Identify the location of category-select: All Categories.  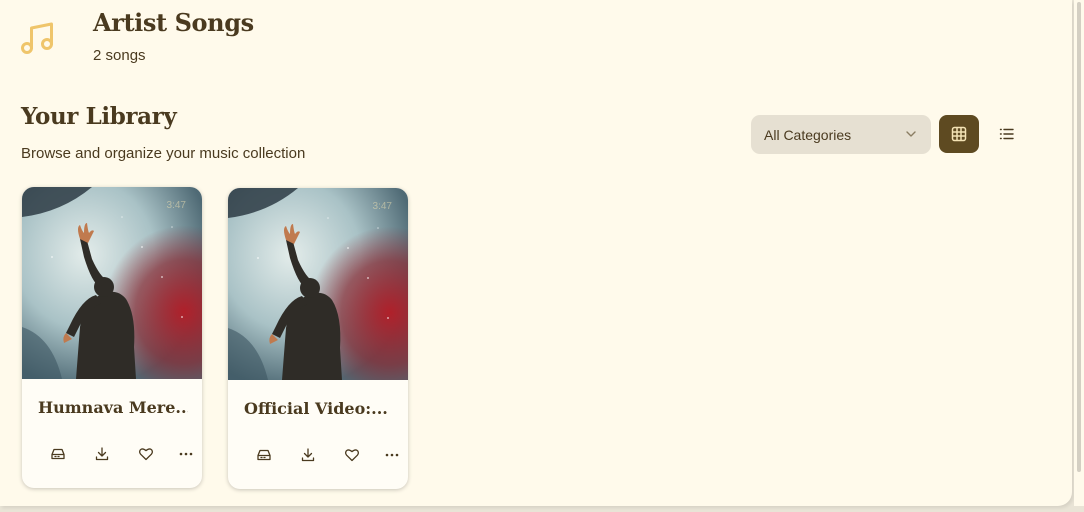
(841, 134).